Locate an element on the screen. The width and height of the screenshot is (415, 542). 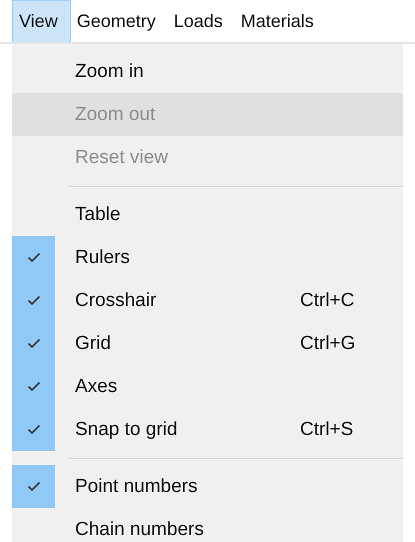
menu-item: Grid Ctrl+G is located at coordinates (207, 343).